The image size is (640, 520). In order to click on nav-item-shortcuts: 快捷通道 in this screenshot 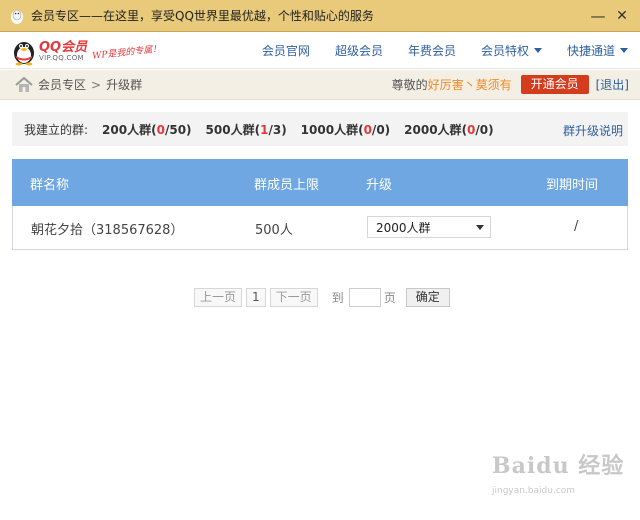, I will do `click(597, 50)`.